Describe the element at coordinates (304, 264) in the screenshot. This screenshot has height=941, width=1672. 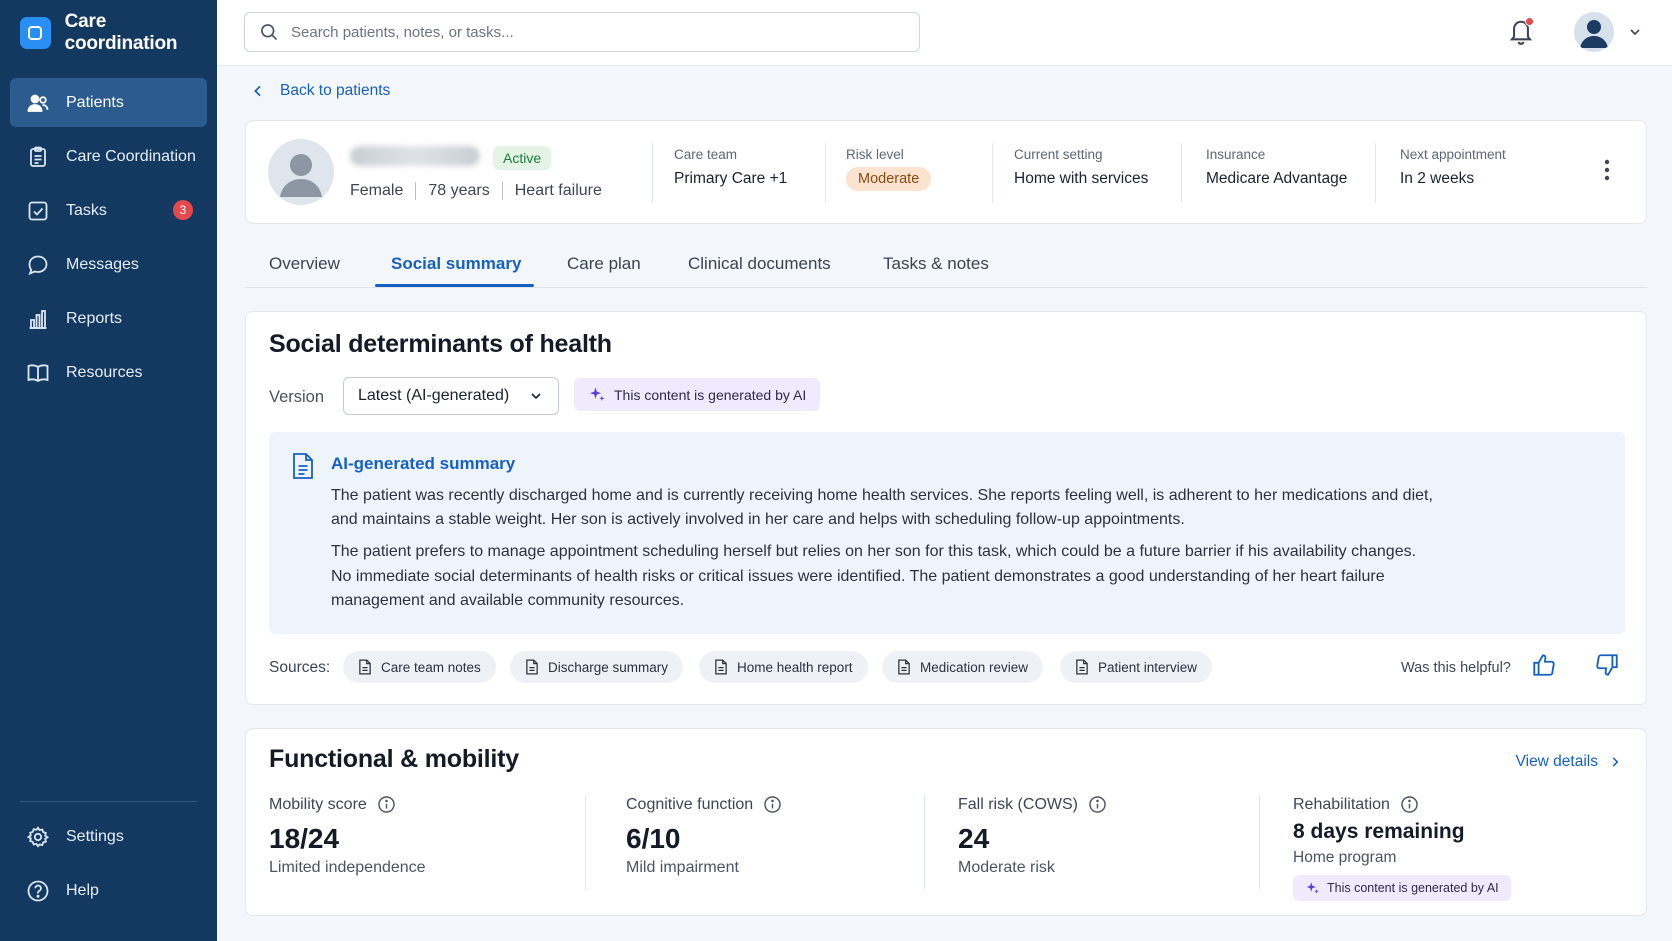
I see `tab-overview: Overview` at that location.